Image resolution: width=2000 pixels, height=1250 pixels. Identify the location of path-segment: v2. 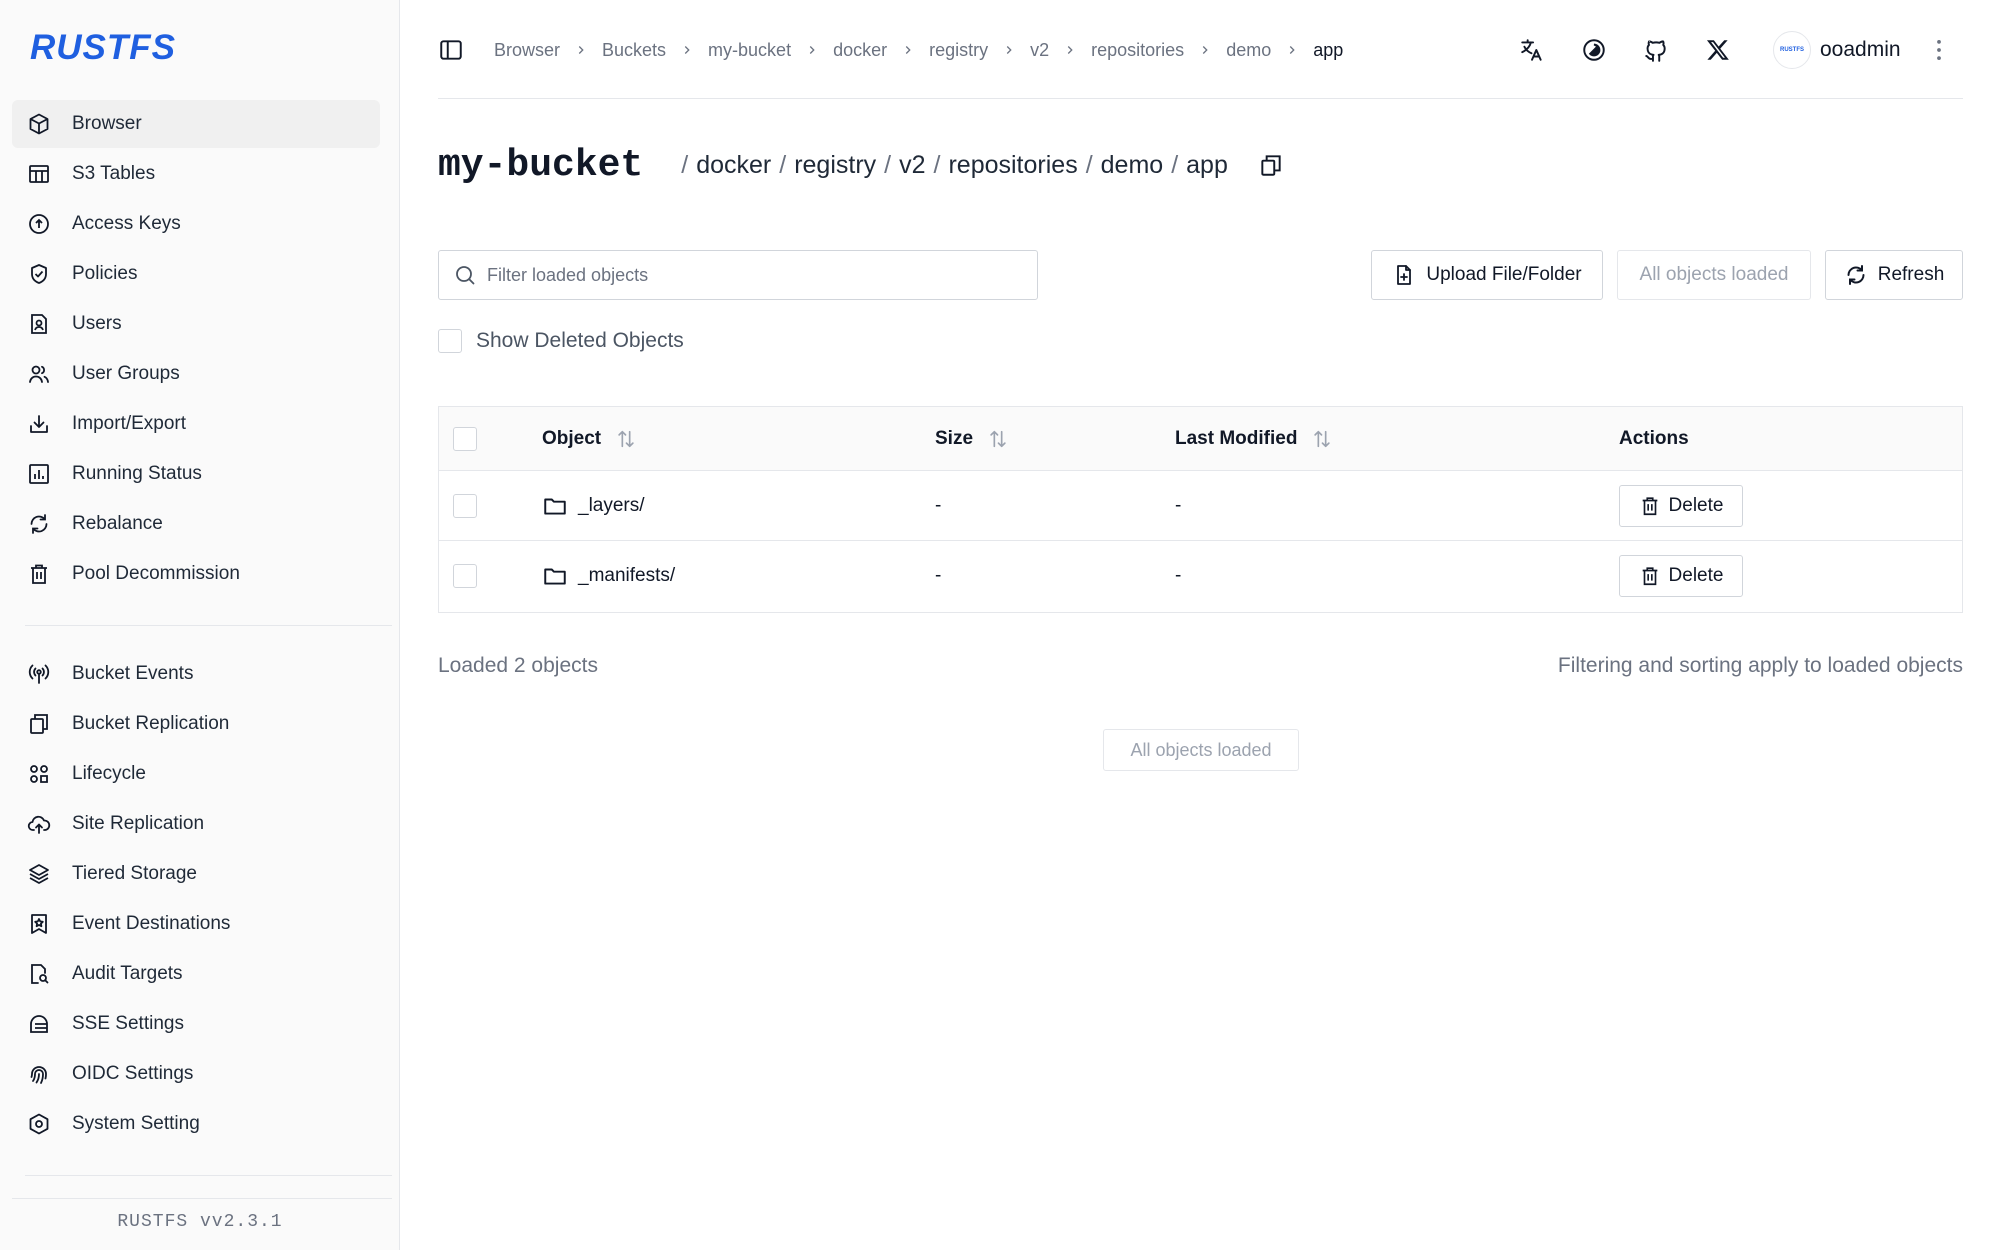
(912, 165).